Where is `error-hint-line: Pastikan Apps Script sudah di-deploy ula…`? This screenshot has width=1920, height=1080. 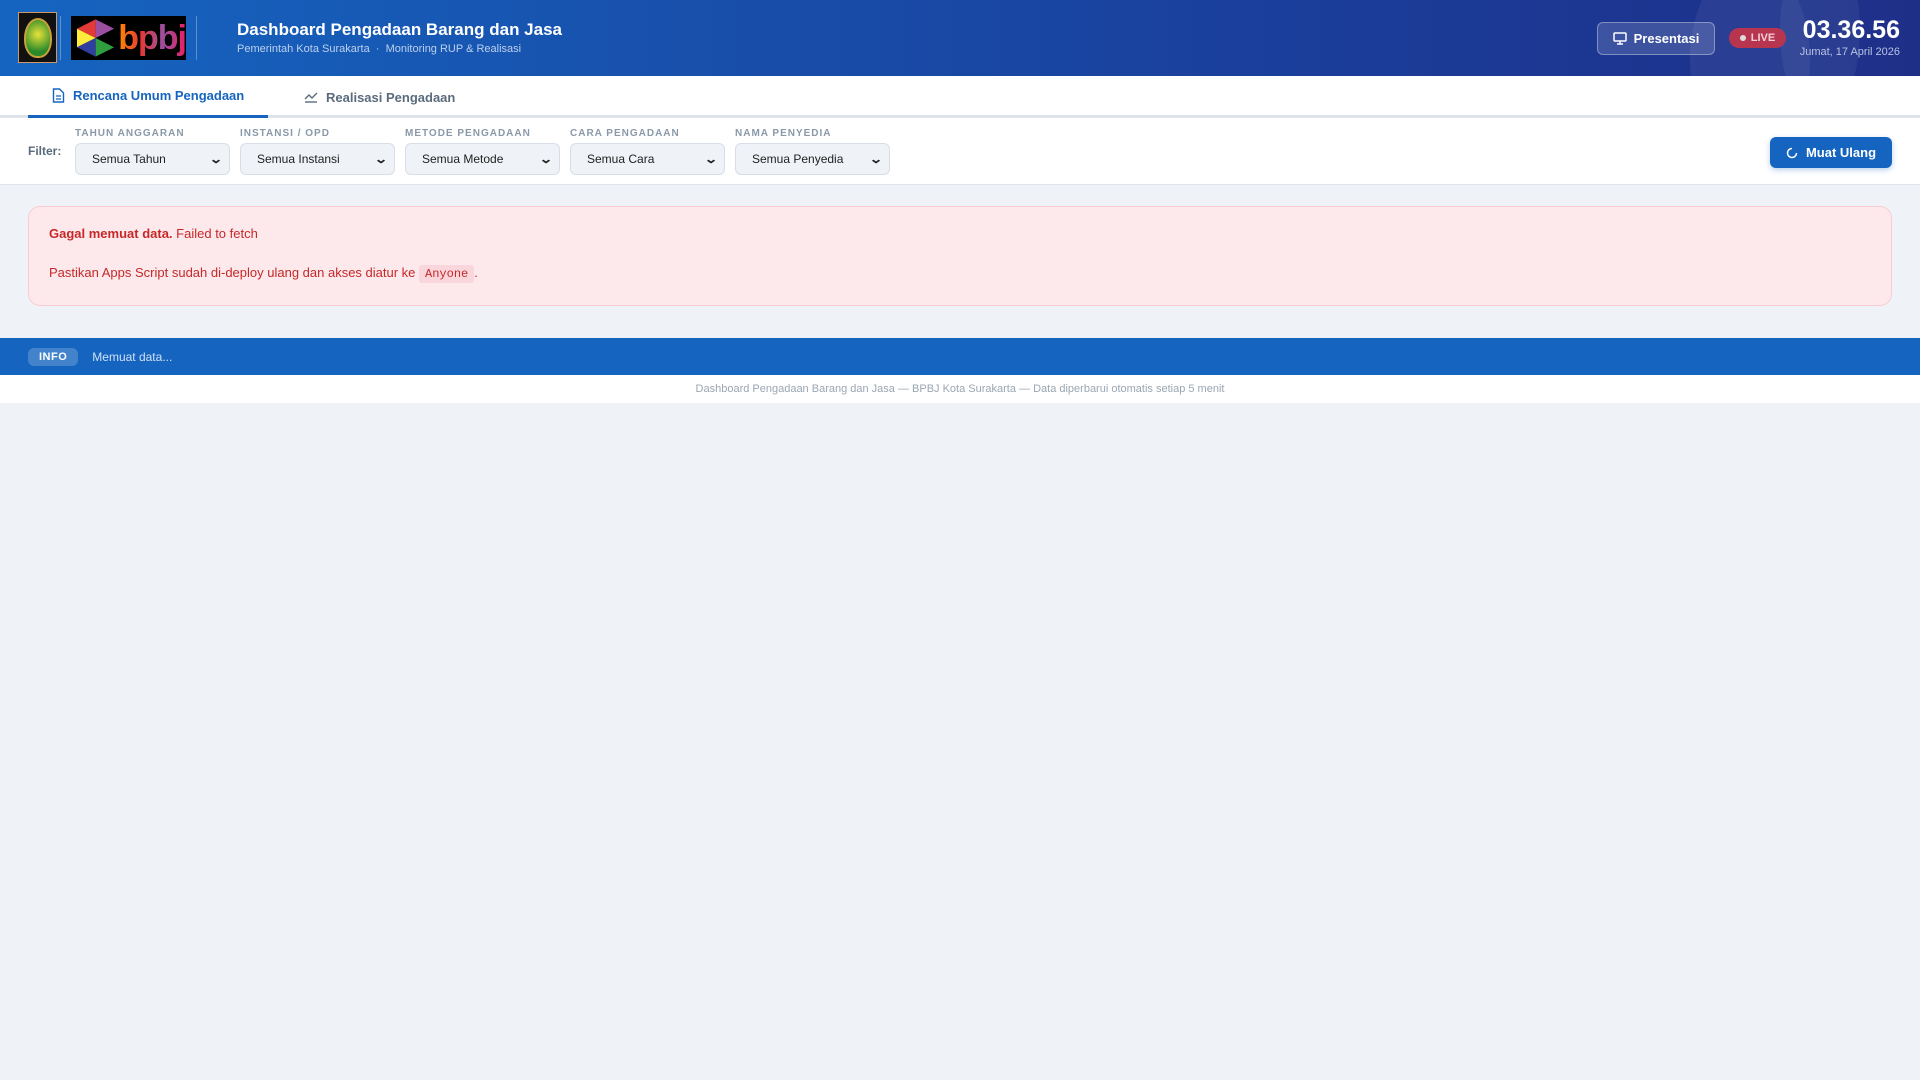
error-hint-line: Pastikan Apps Script sudah di-deploy ula… is located at coordinates (960, 274).